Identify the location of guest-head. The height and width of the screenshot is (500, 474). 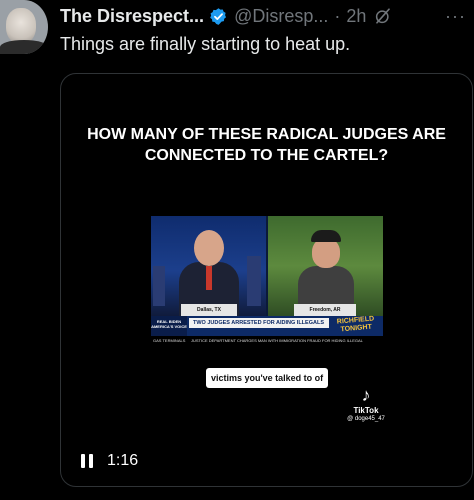
(326, 253).